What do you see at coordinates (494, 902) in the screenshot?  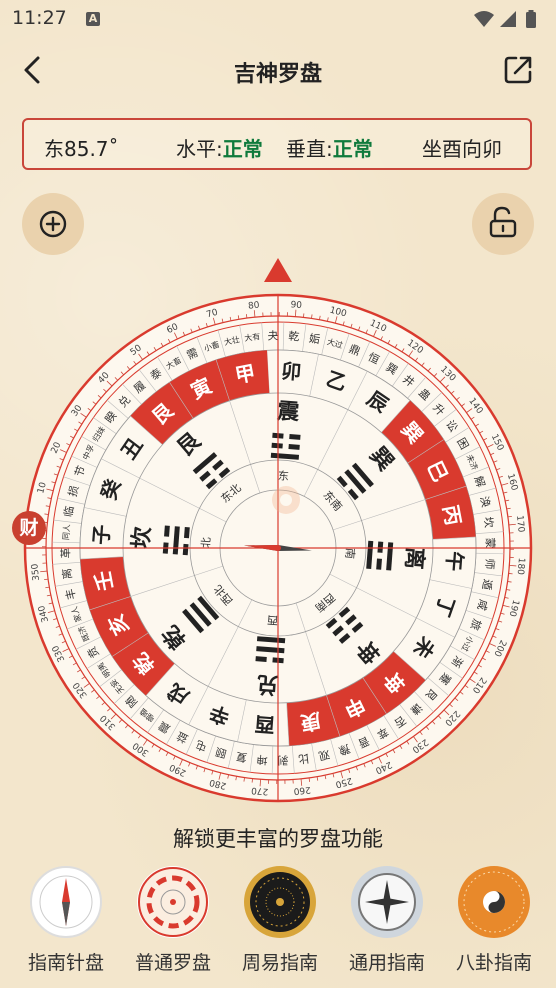 I see `bagua-compass-icon` at bounding box center [494, 902].